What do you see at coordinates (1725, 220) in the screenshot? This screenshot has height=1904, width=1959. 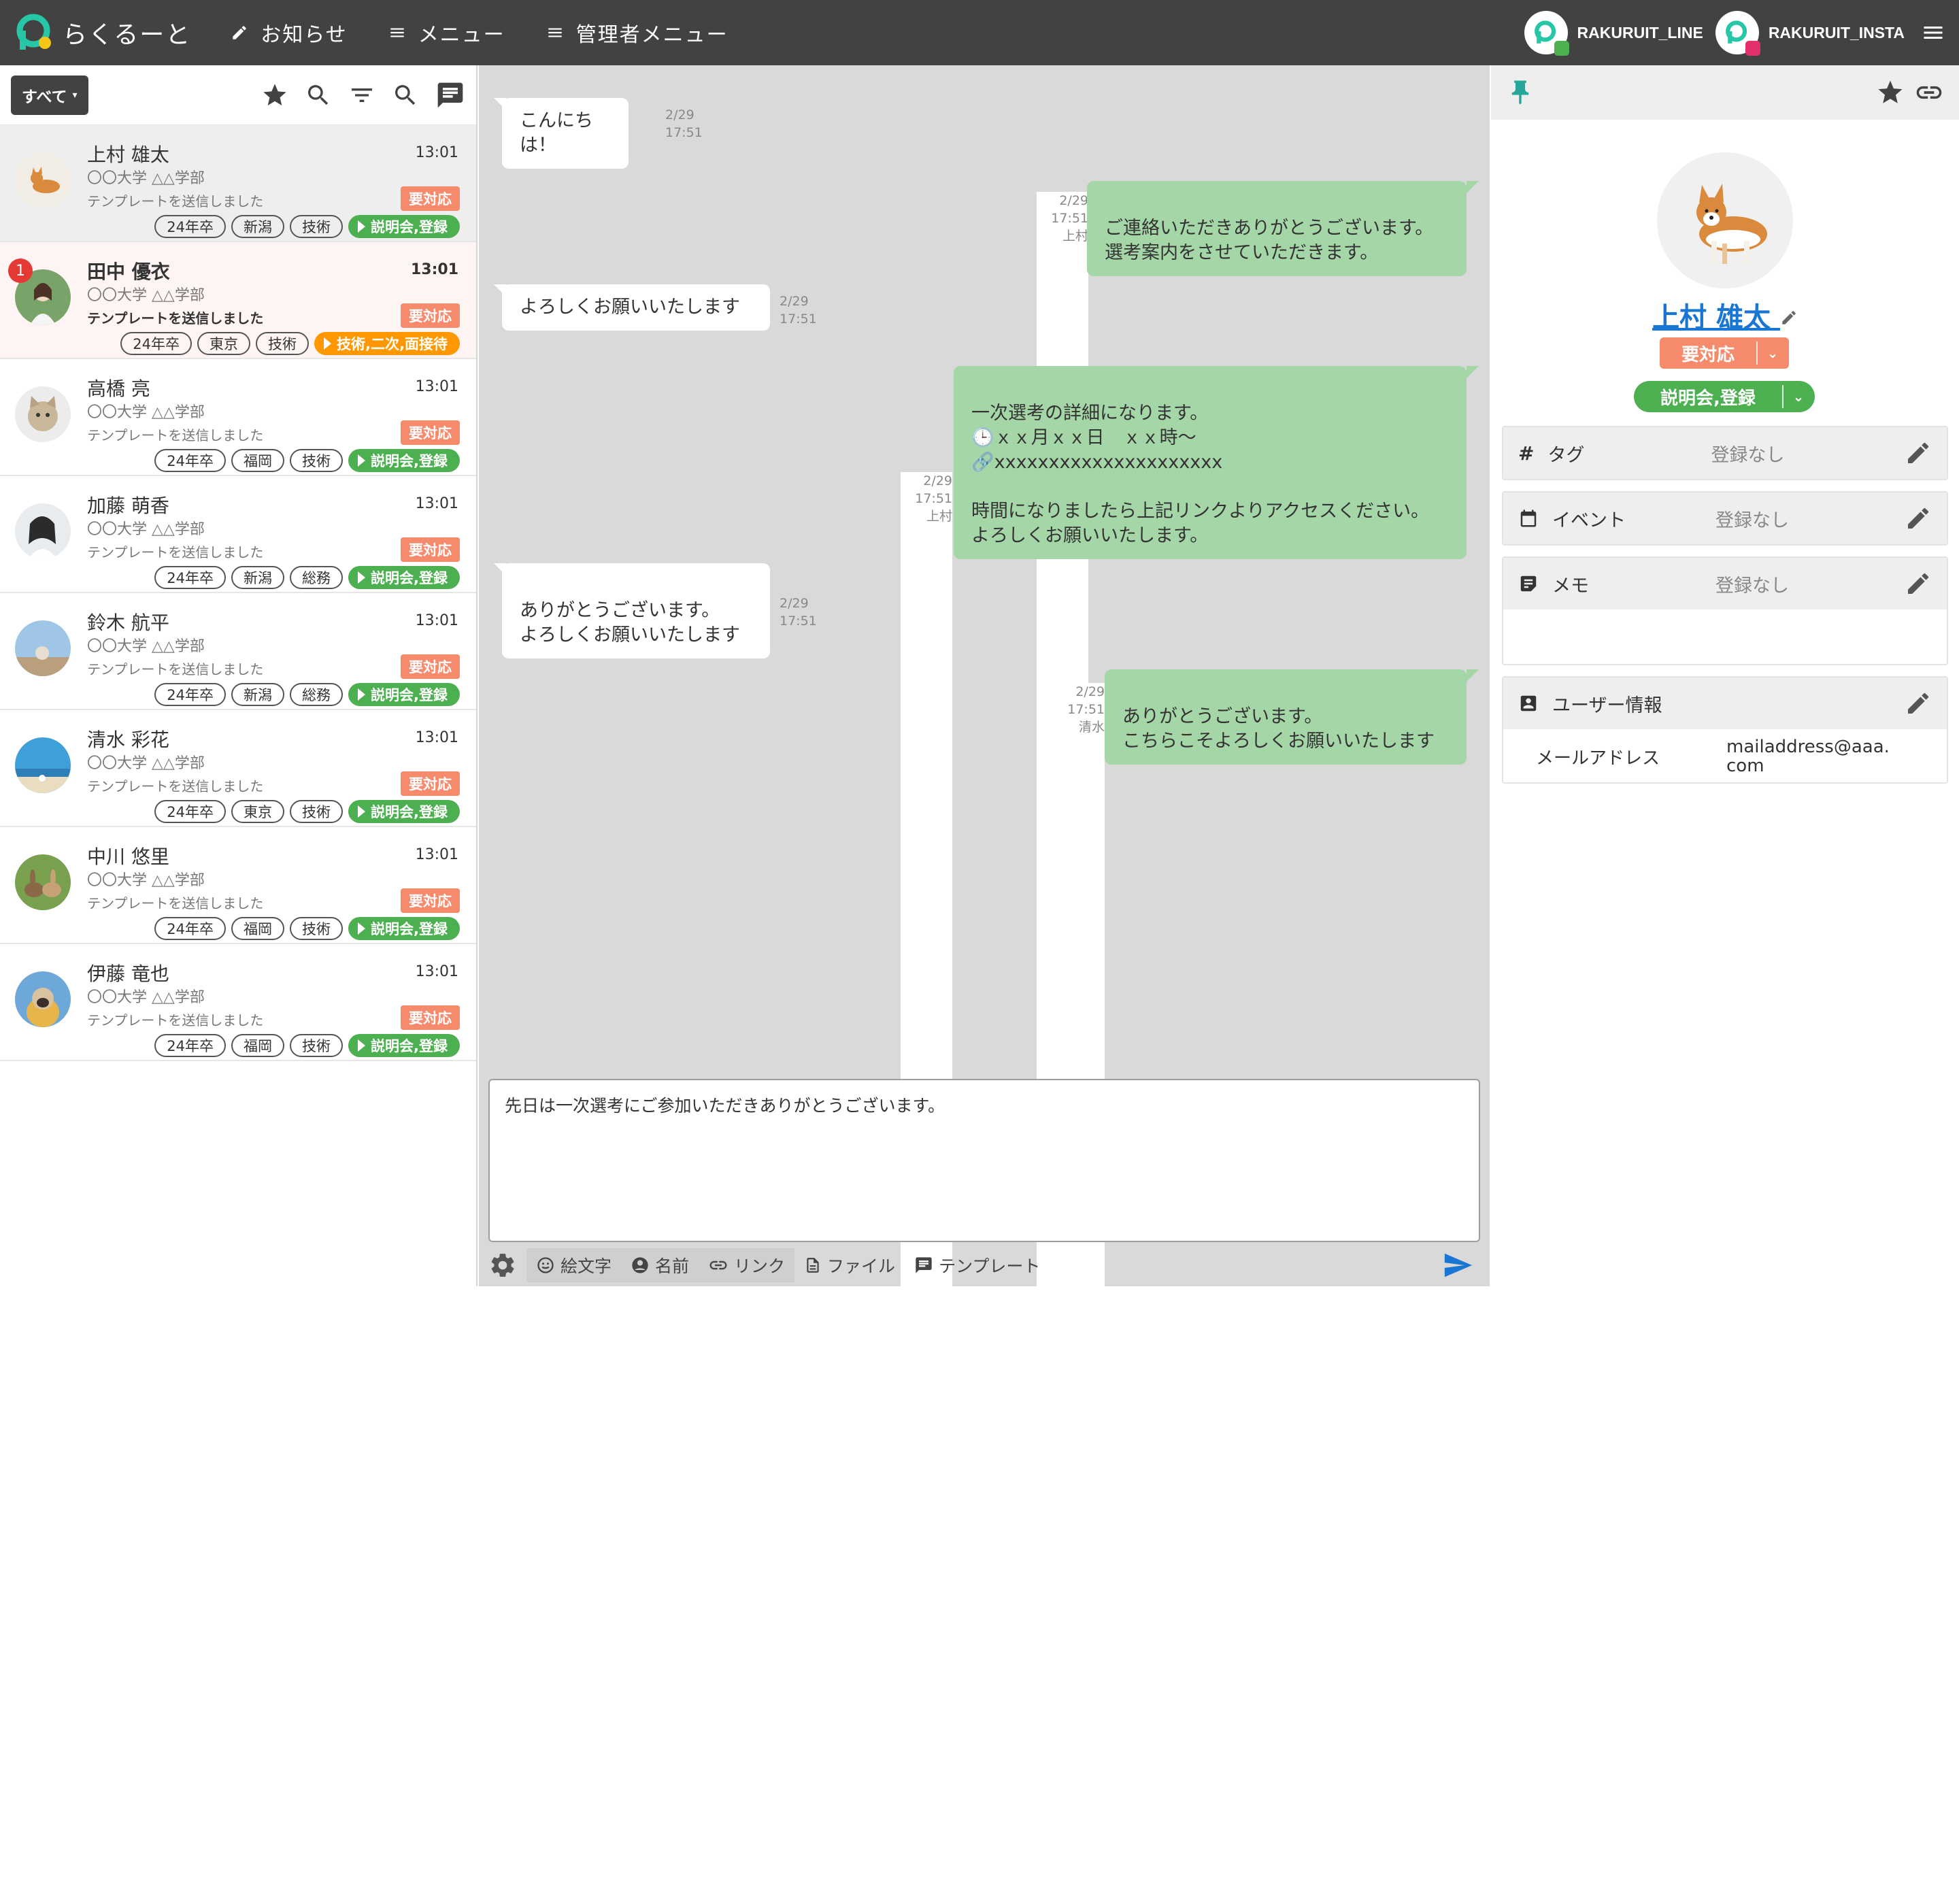 I see `profile-avatar` at bounding box center [1725, 220].